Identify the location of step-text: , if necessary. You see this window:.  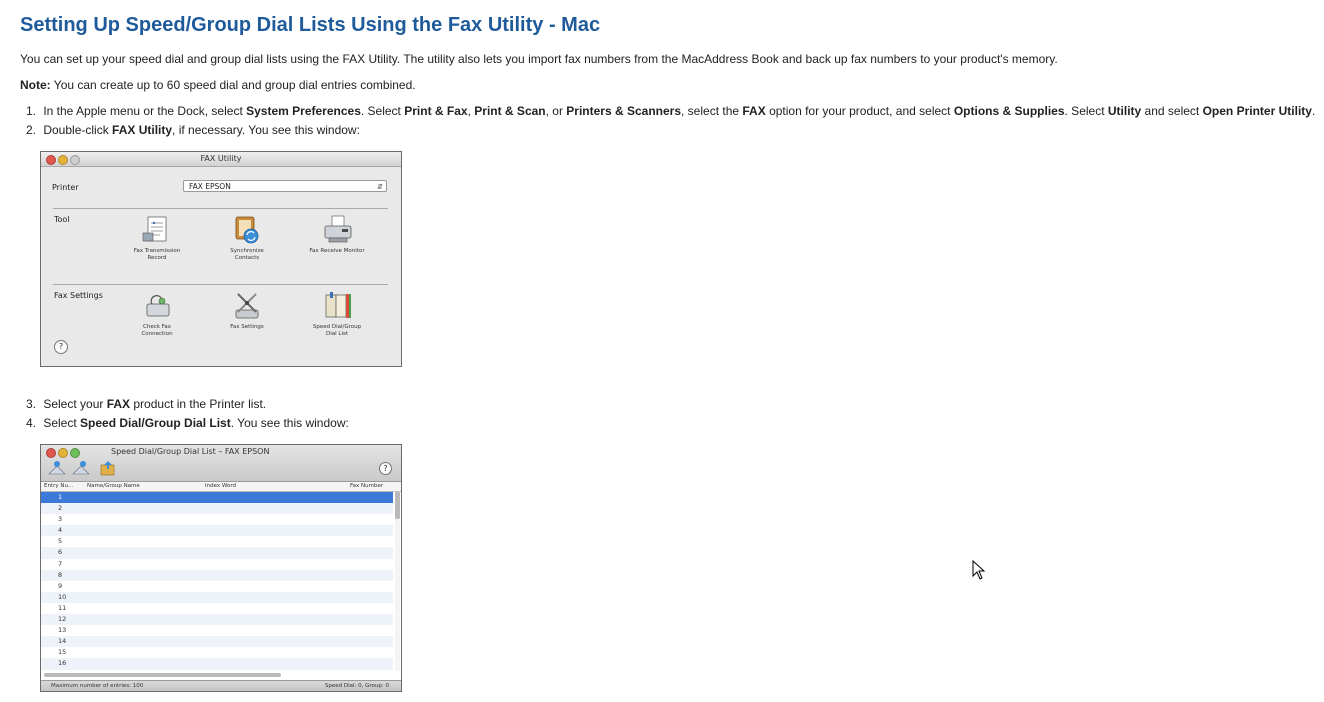
(266, 130).